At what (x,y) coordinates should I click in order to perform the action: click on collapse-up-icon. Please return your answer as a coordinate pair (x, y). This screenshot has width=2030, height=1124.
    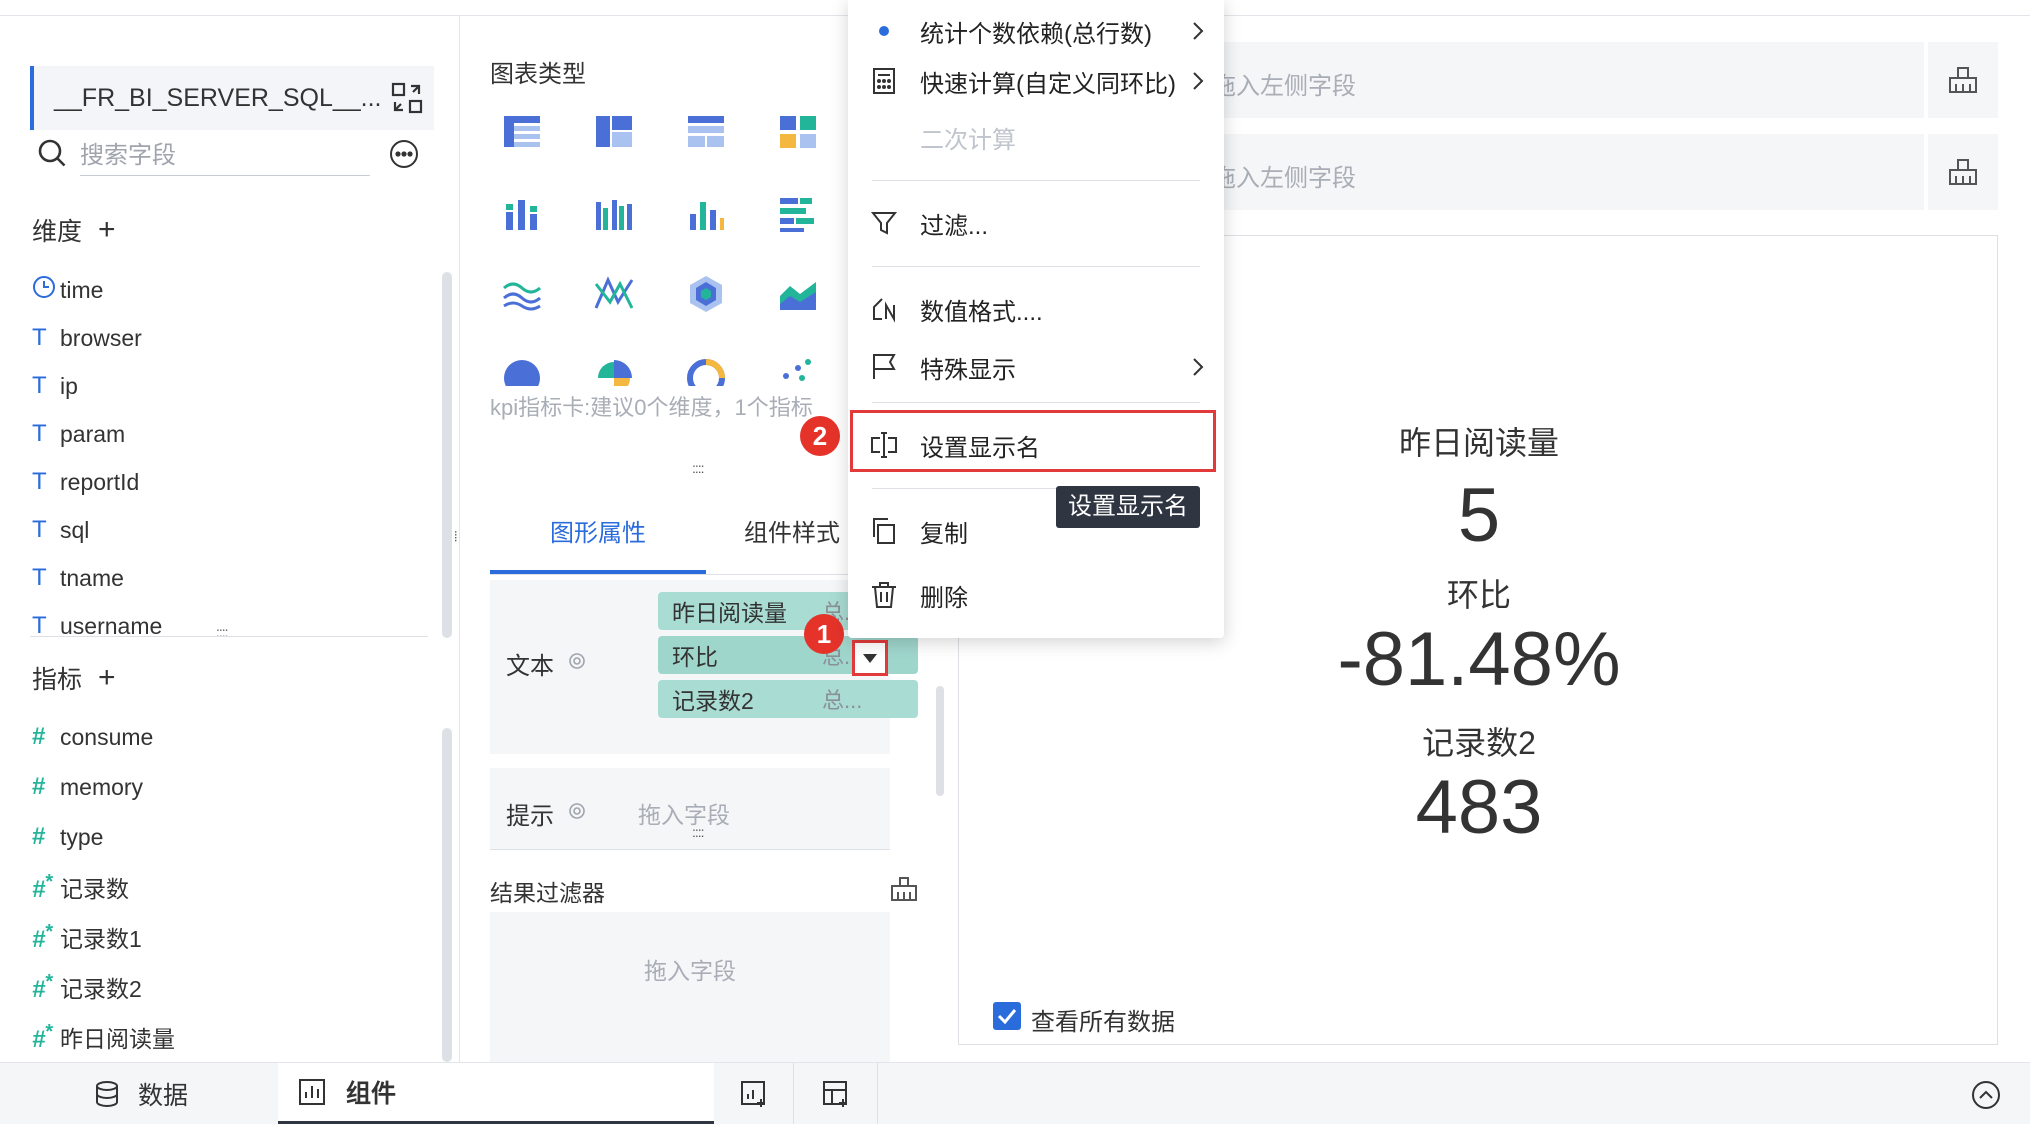
    Looking at the image, I should click on (1986, 1095).